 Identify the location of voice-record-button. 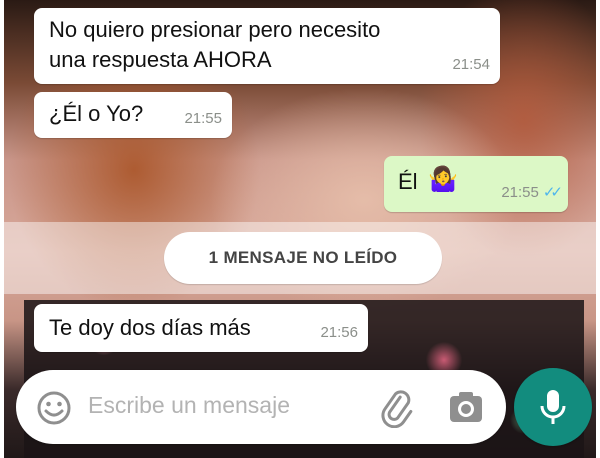
(553, 407).